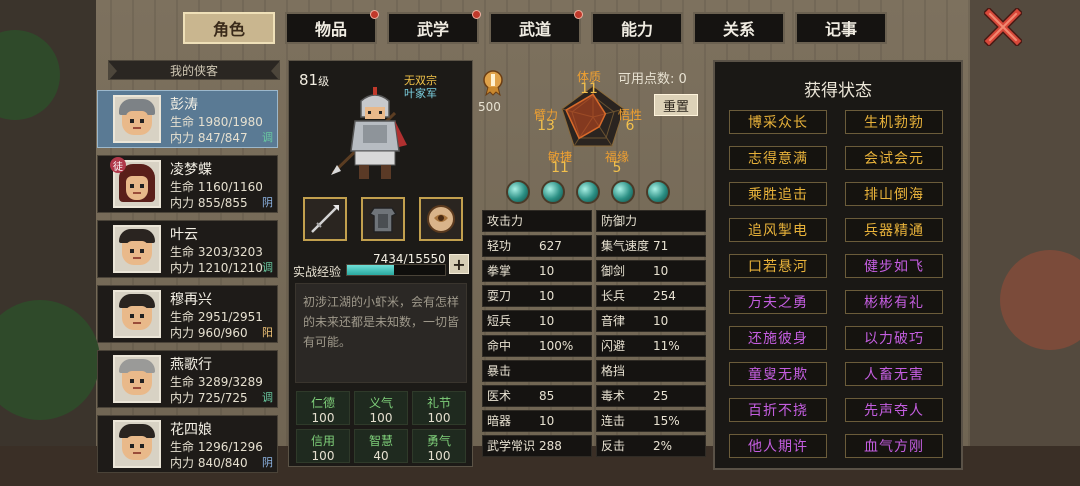  I want to click on status-chip: 以力破巧, so click(894, 338).